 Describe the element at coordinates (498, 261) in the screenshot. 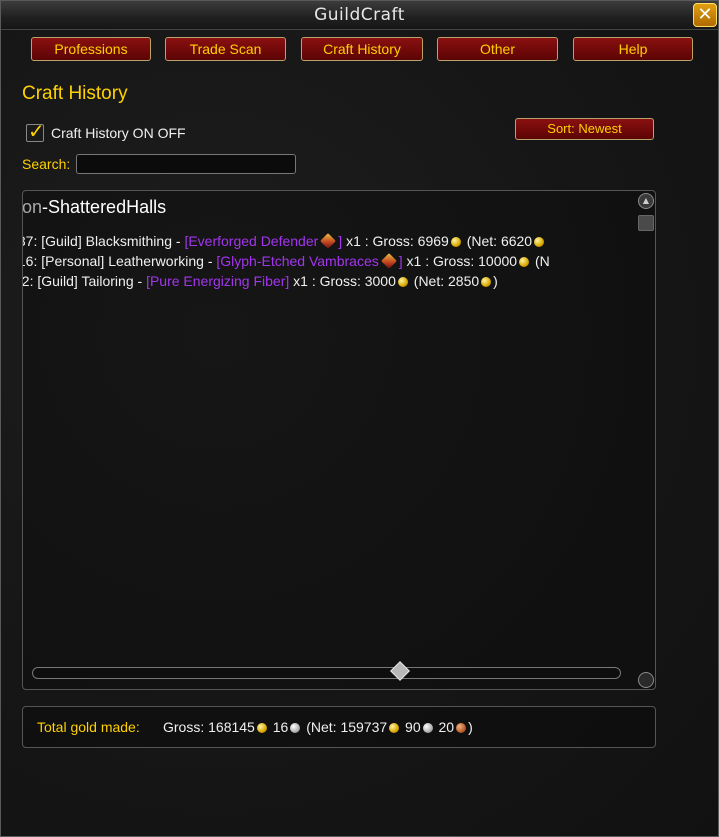

I see `log-gross: 10000` at that location.